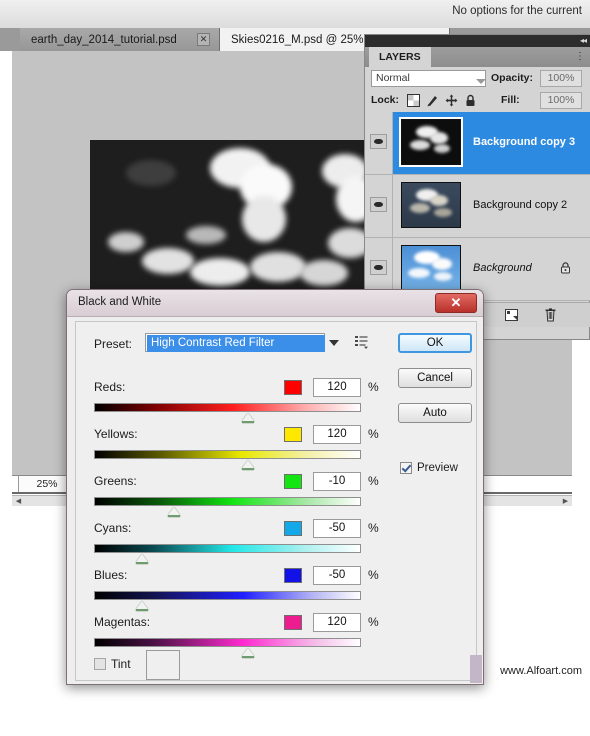 This screenshot has width=590, height=736. Describe the element at coordinates (229, 217) in the screenshot. I see `canvas-image-clouds` at that location.